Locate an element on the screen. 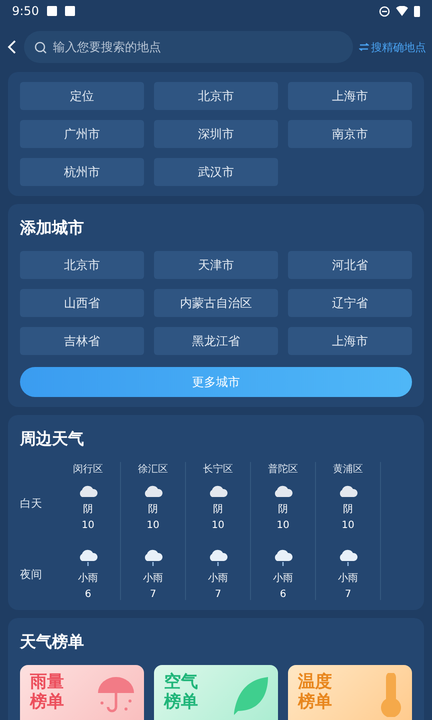 This screenshot has height=720, width=432. wifi-icon is located at coordinates (402, 11).